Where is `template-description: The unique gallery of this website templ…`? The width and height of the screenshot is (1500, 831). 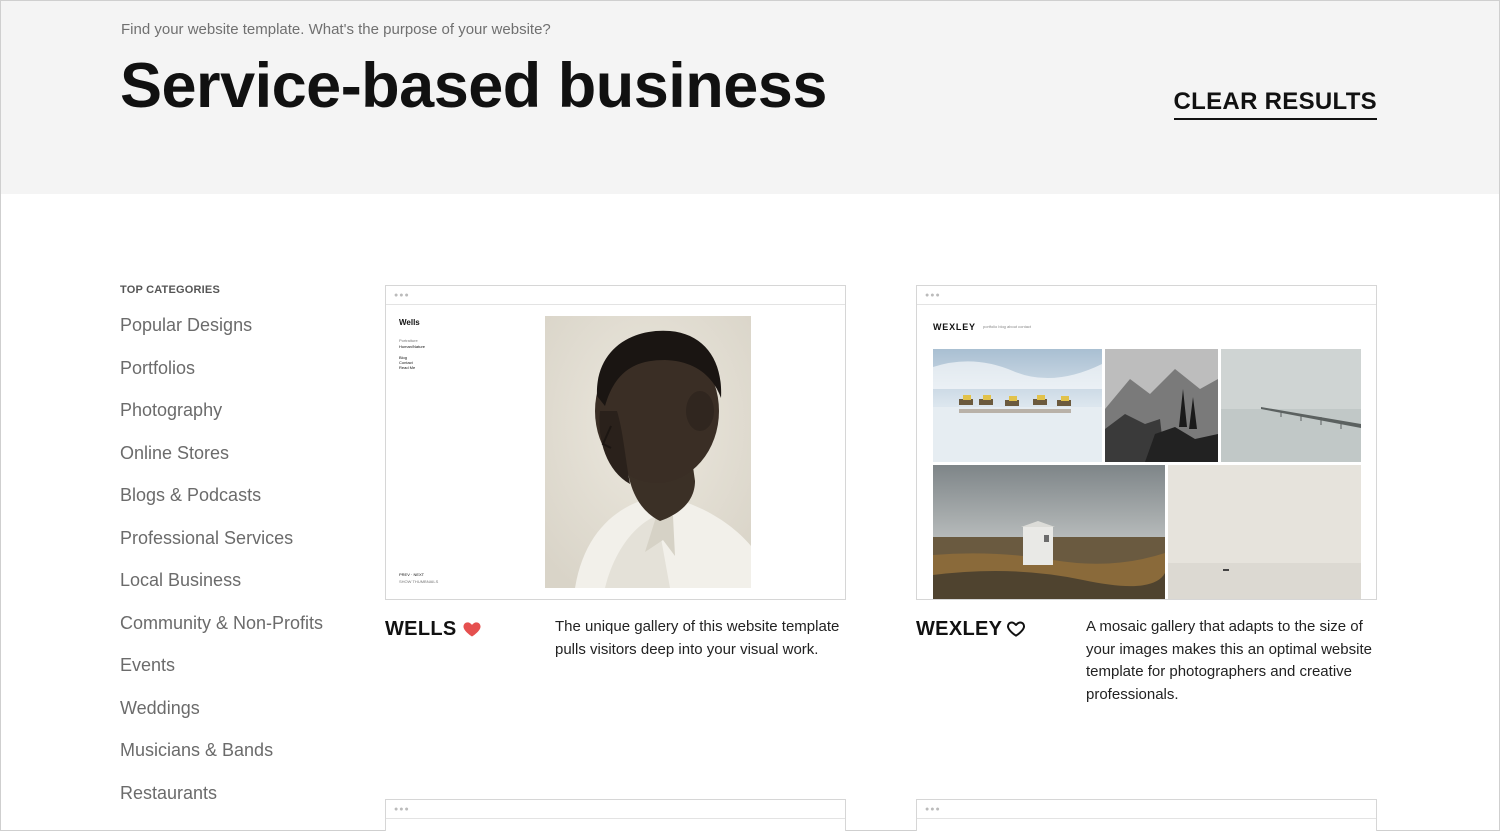 template-description: The unique gallery of this website templ… is located at coordinates (697, 638).